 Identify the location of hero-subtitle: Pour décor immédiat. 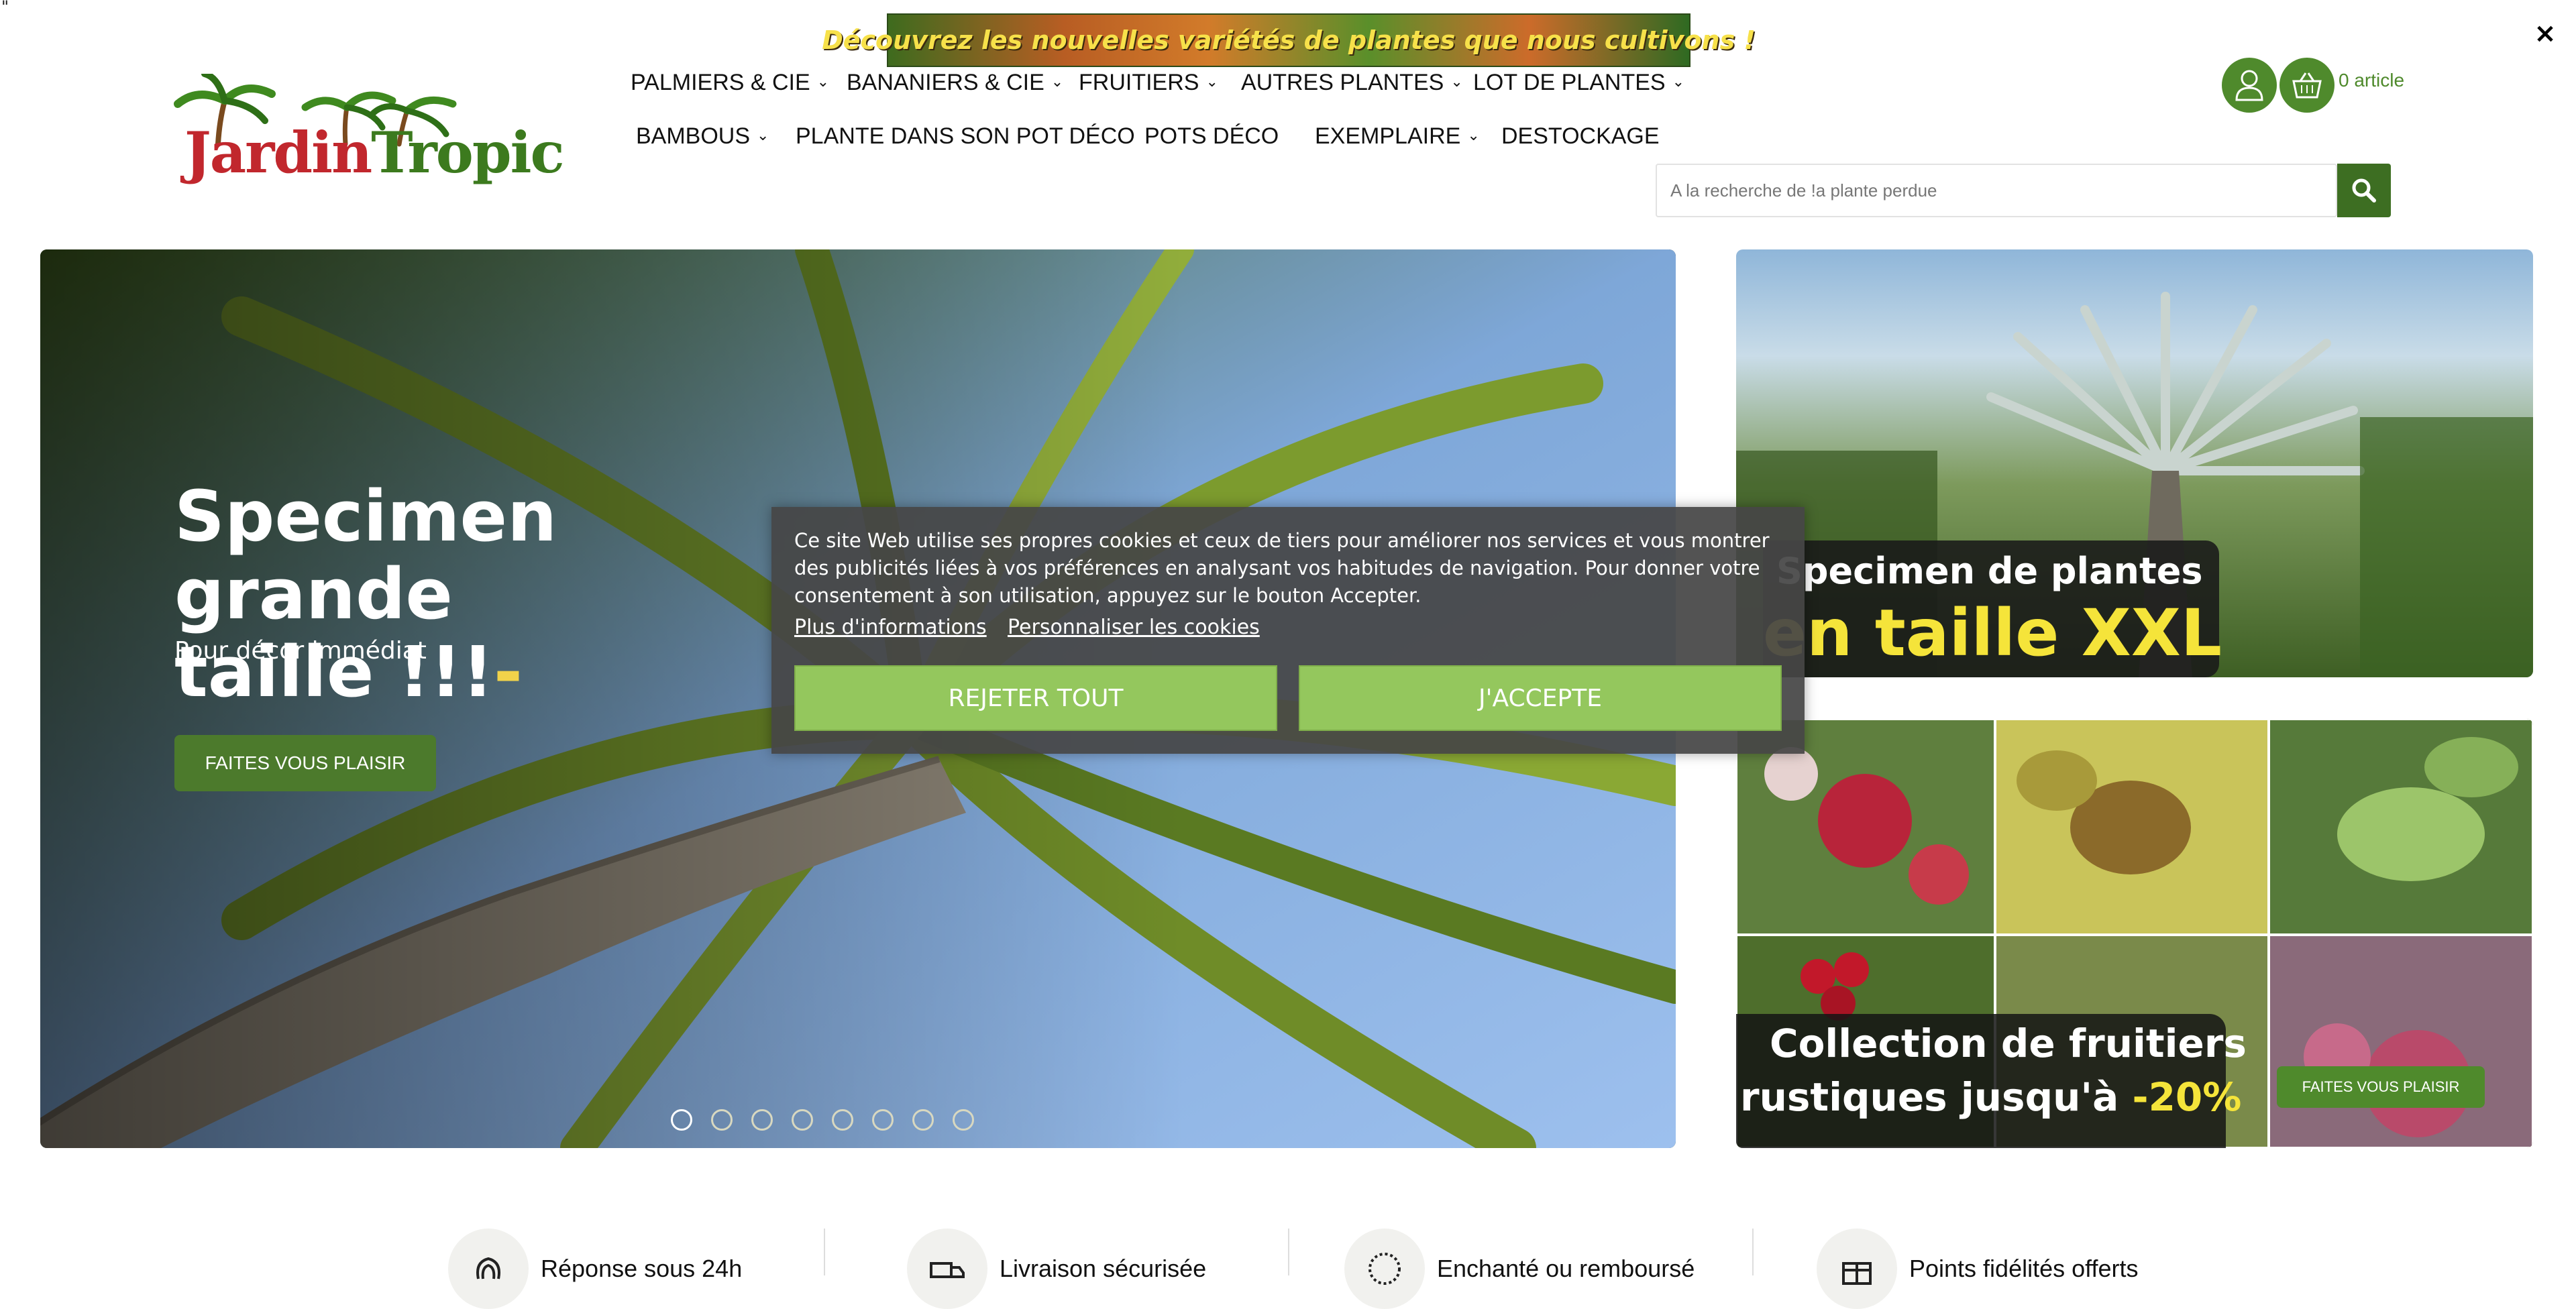
(300, 651).